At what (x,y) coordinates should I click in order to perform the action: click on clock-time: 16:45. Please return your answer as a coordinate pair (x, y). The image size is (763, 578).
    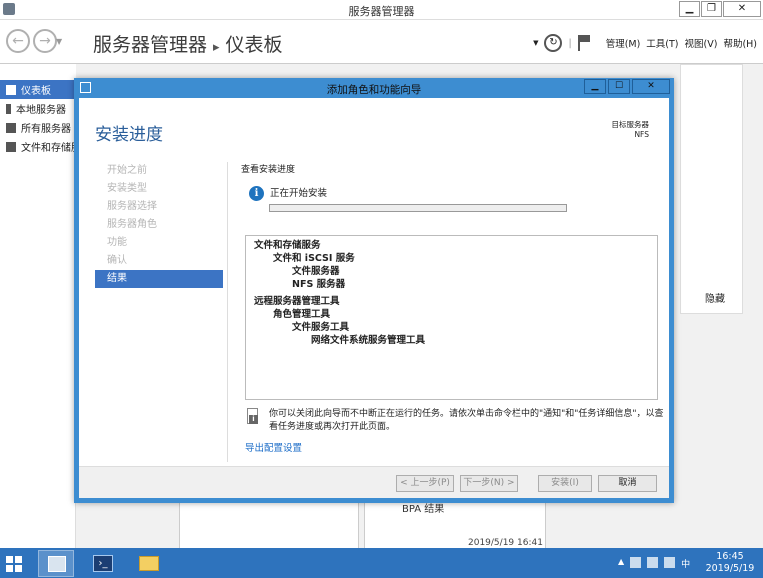
    Looking at the image, I should click on (730, 556).